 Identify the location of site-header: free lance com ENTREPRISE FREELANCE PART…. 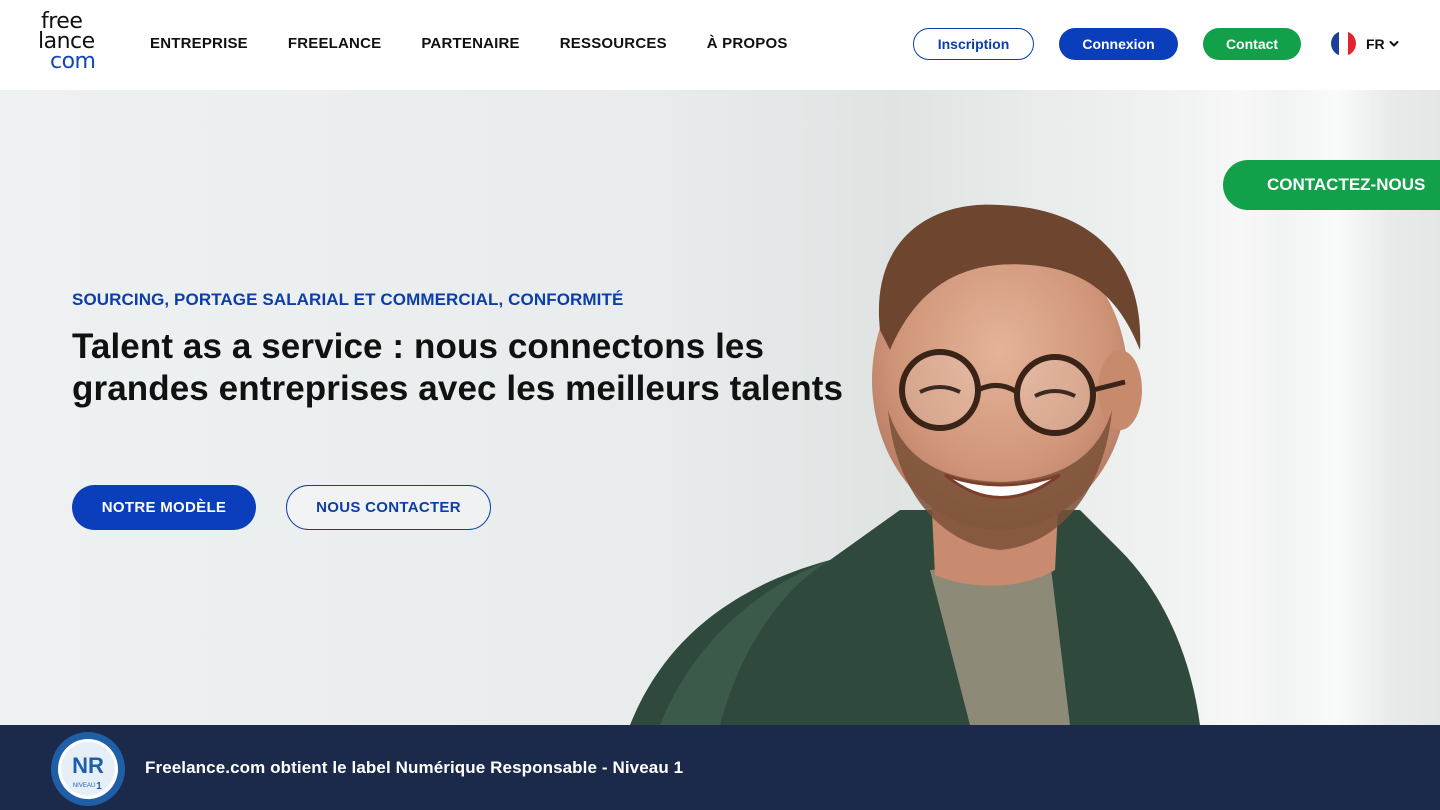
(720, 45).